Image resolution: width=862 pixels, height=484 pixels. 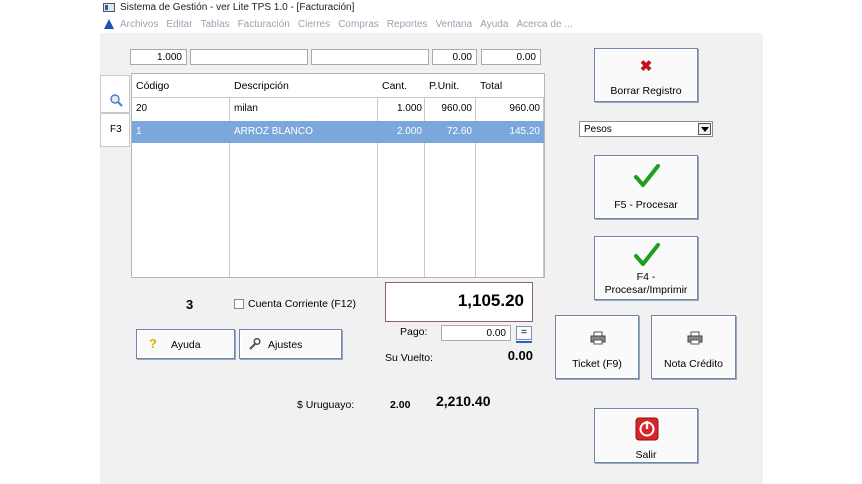 What do you see at coordinates (646, 129) in the screenshot?
I see `currency-select: Pesos` at bounding box center [646, 129].